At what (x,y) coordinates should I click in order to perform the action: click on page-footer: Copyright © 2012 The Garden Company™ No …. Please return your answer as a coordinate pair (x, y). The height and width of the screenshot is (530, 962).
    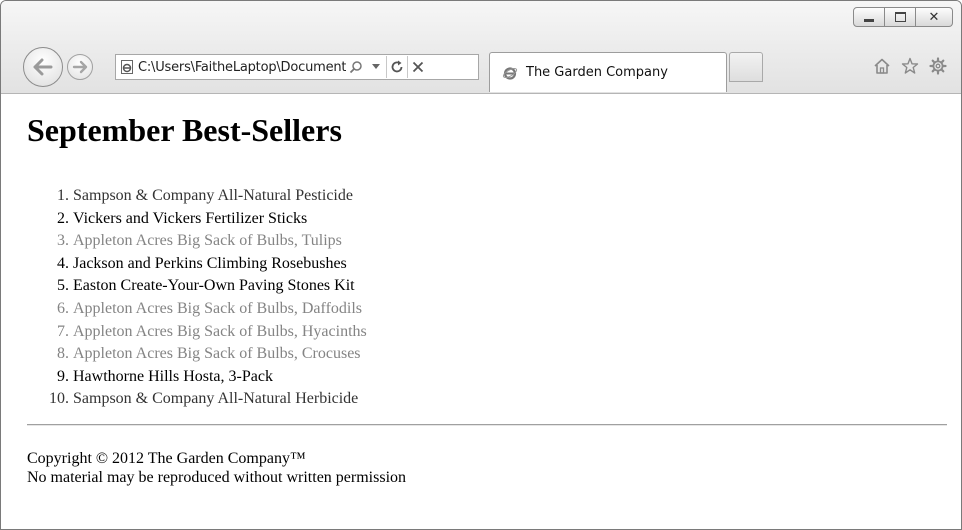
    Looking at the image, I should click on (216, 468).